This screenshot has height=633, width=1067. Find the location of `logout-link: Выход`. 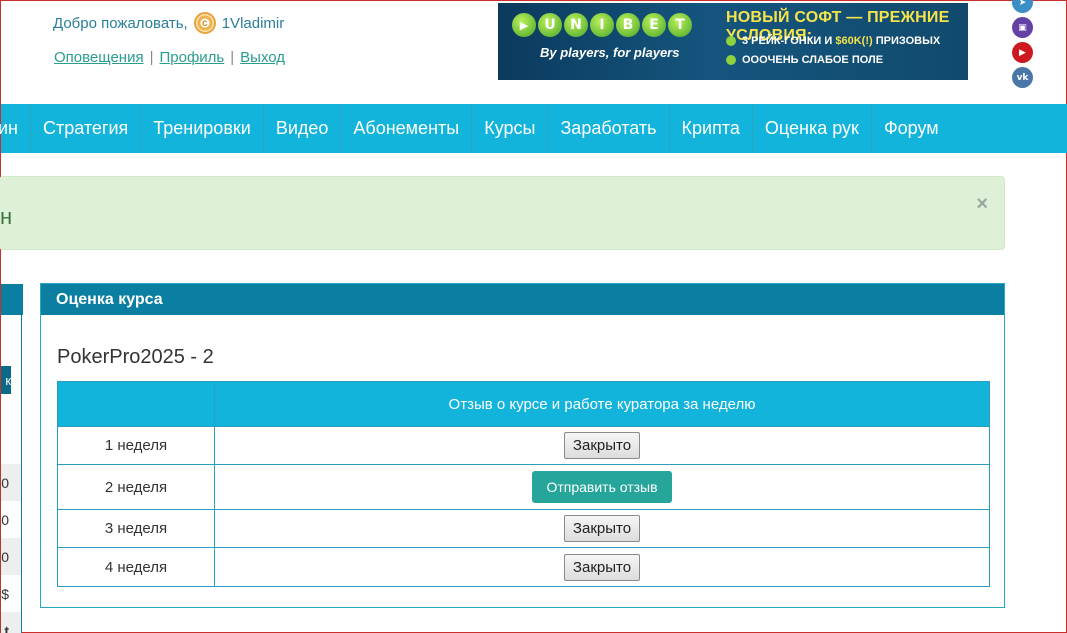

logout-link: Выход is located at coordinates (262, 57).